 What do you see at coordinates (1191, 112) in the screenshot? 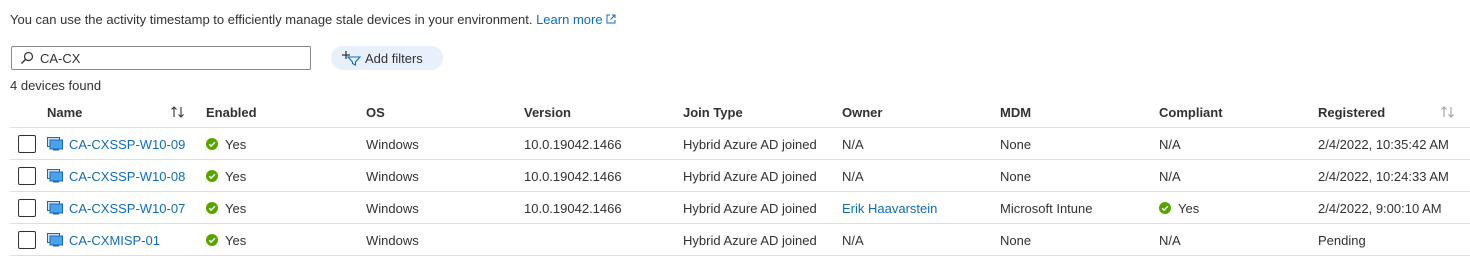
I see `column-header-compliant: Compliant` at bounding box center [1191, 112].